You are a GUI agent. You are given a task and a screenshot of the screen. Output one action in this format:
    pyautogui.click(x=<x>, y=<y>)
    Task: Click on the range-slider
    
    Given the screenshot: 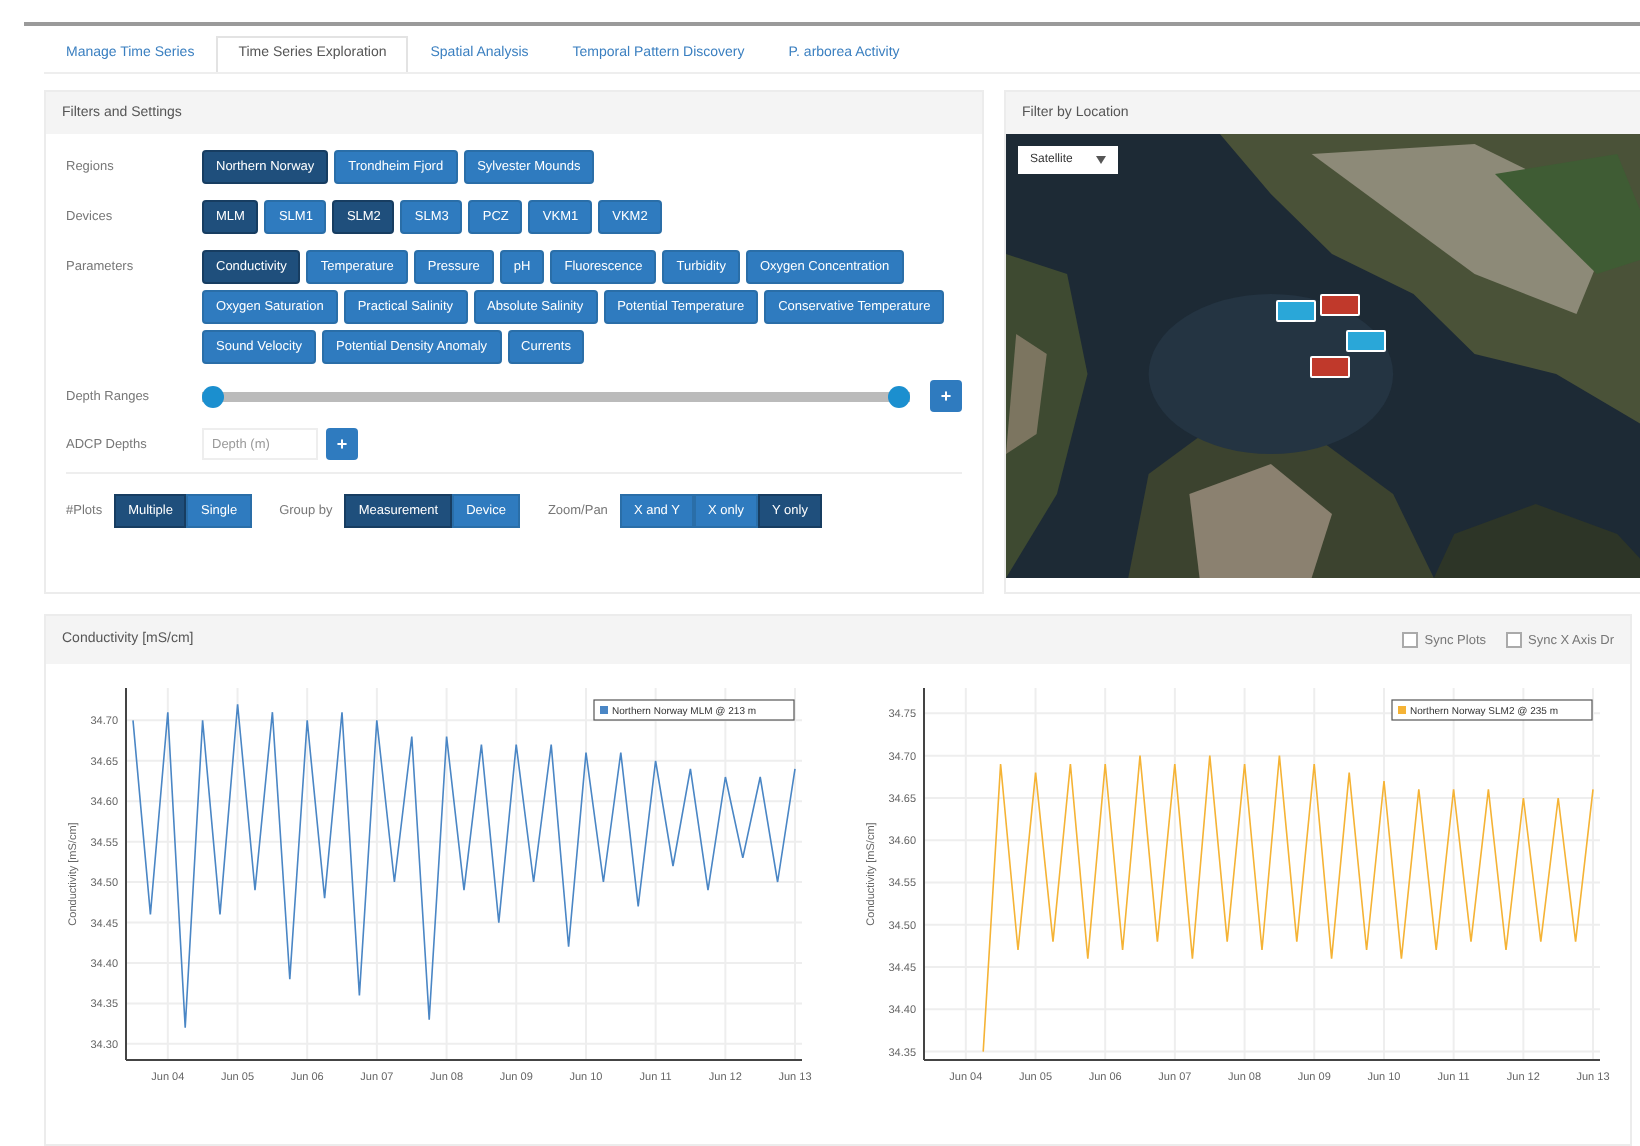 What is the action you would take?
    pyautogui.click(x=556, y=396)
    